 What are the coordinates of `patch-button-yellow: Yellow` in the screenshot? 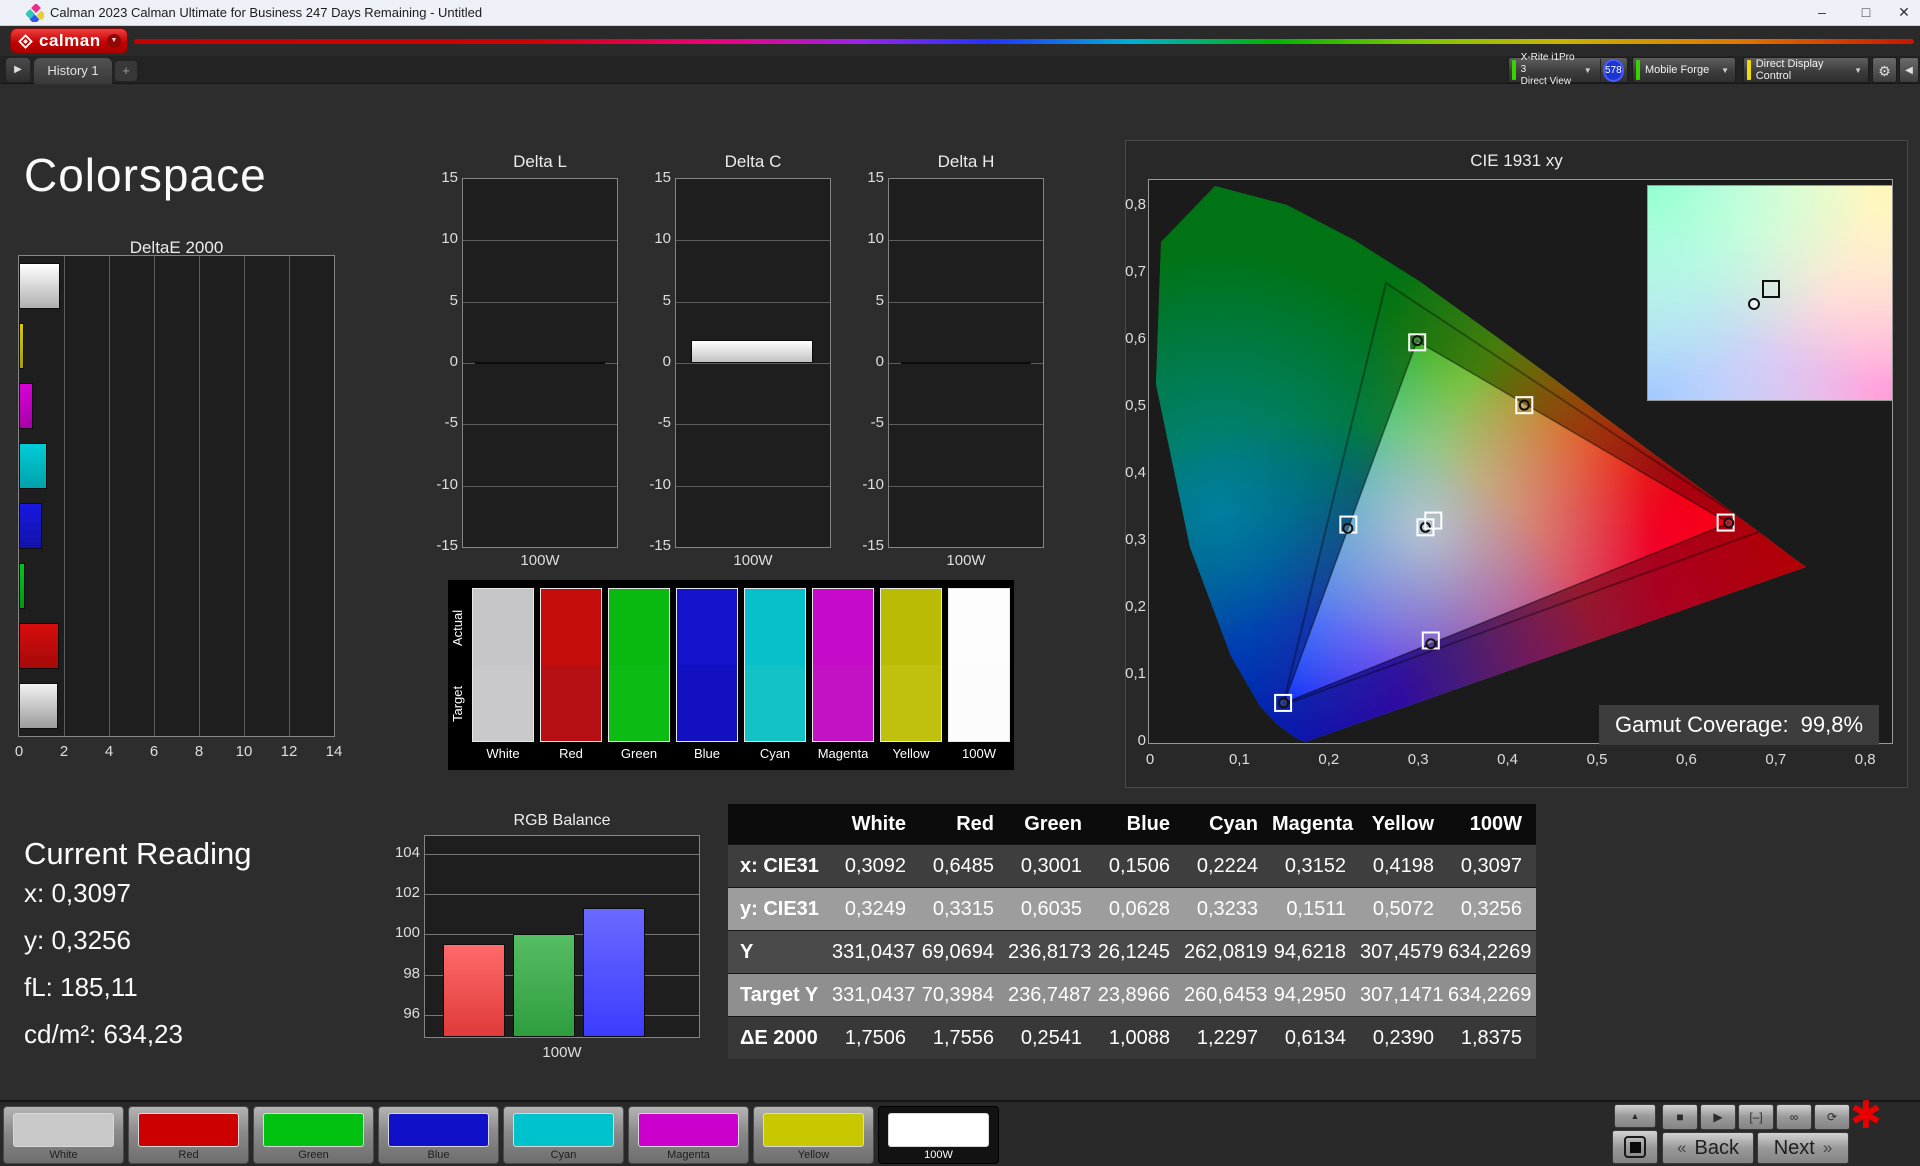 It's located at (813, 1135).